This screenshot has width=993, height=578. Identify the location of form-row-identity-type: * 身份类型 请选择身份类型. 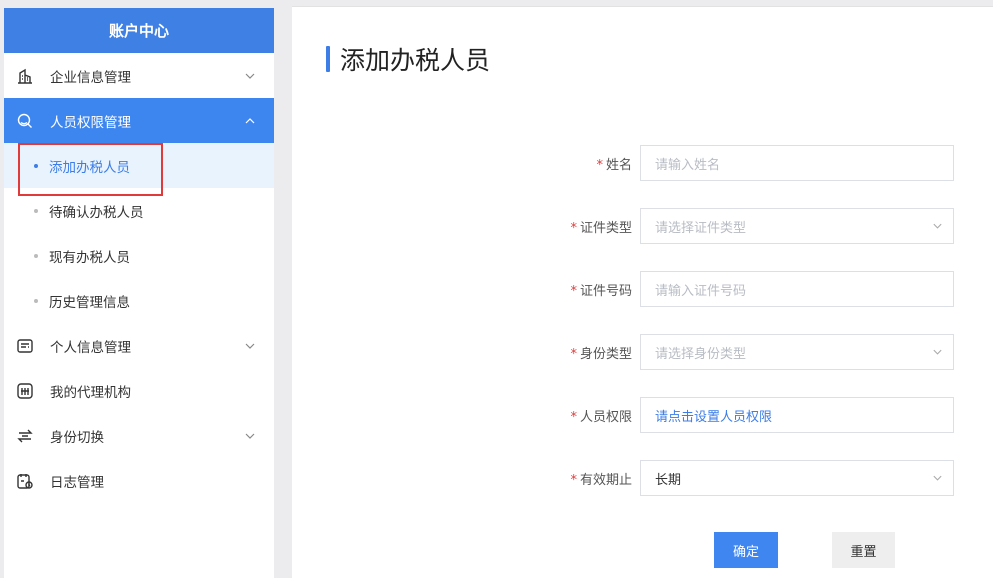
(642, 352).